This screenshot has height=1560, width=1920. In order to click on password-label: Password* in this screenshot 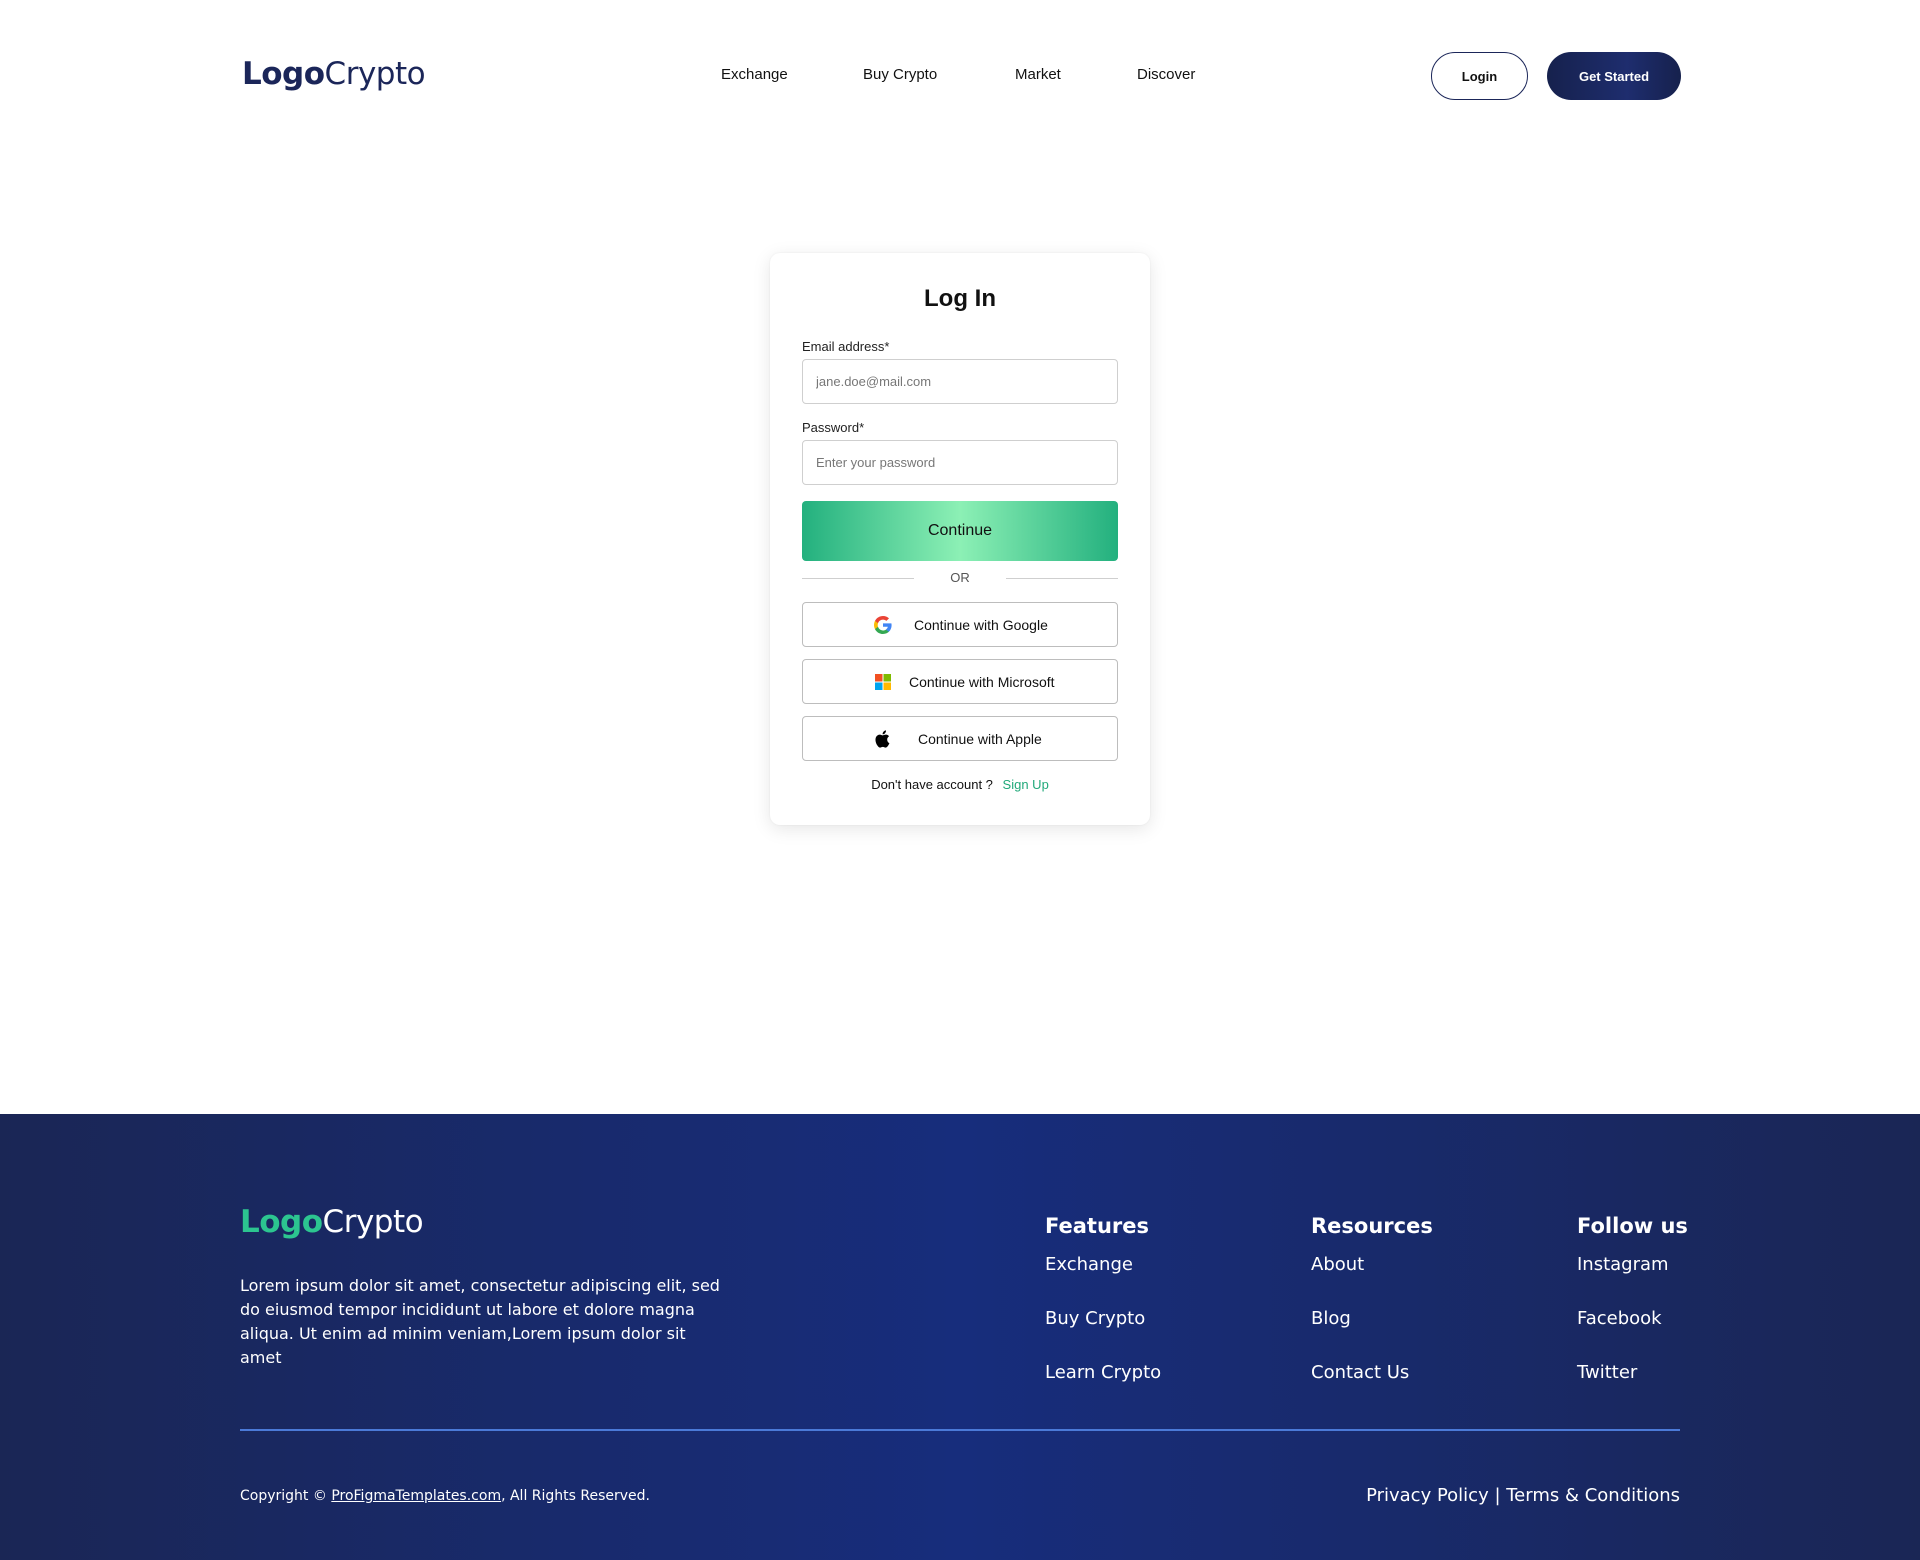, I will do `click(833, 427)`.